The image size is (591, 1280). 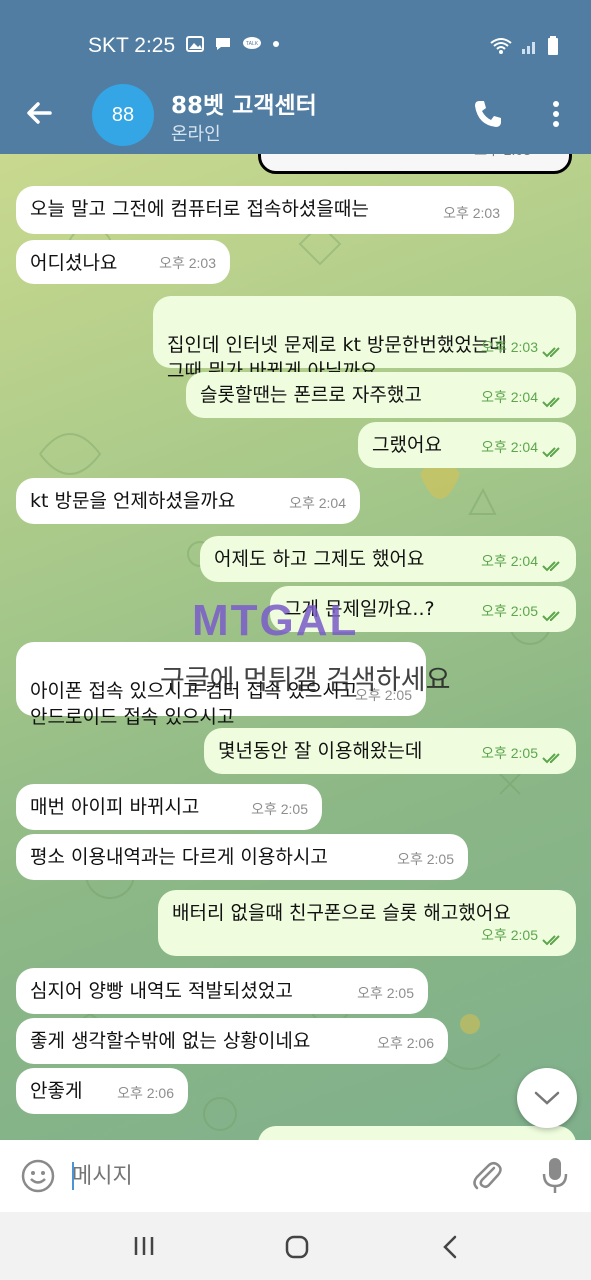 I want to click on chat-title: 88벳 고객센터, so click(x=244, y=103).